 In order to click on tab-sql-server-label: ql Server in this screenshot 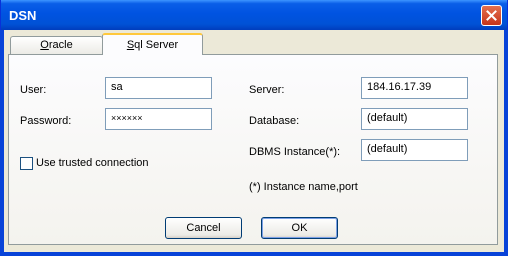, I will do `click(156, 45)`.